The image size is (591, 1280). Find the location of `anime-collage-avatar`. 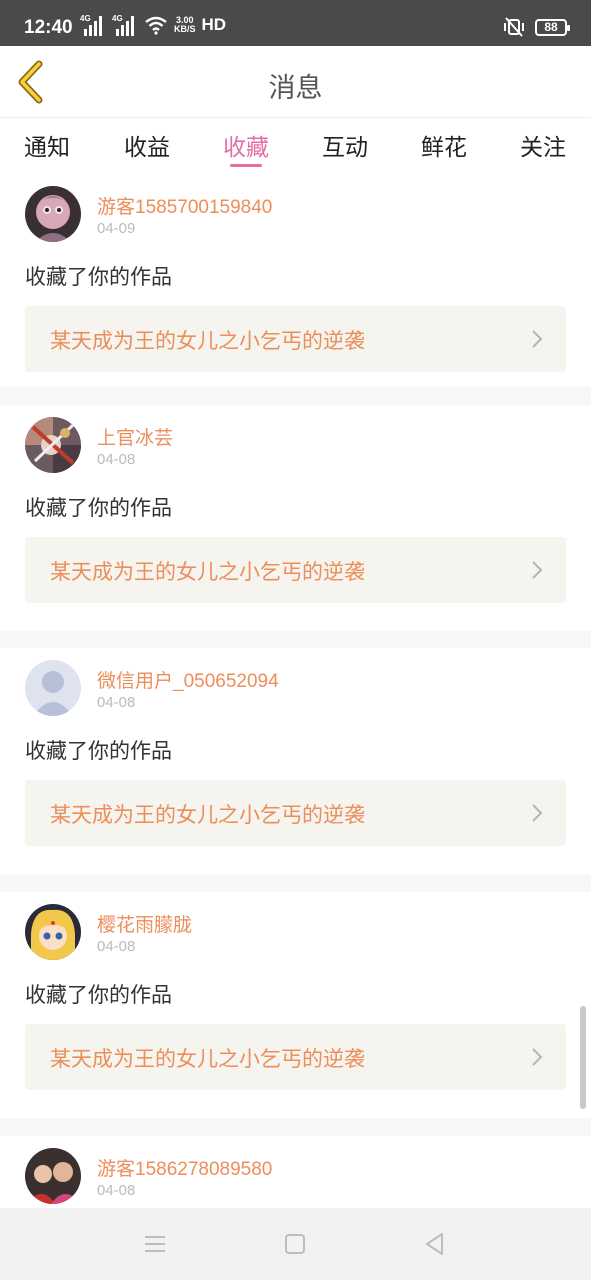

anime-collage-avatar is located at coordinates (53, 445).